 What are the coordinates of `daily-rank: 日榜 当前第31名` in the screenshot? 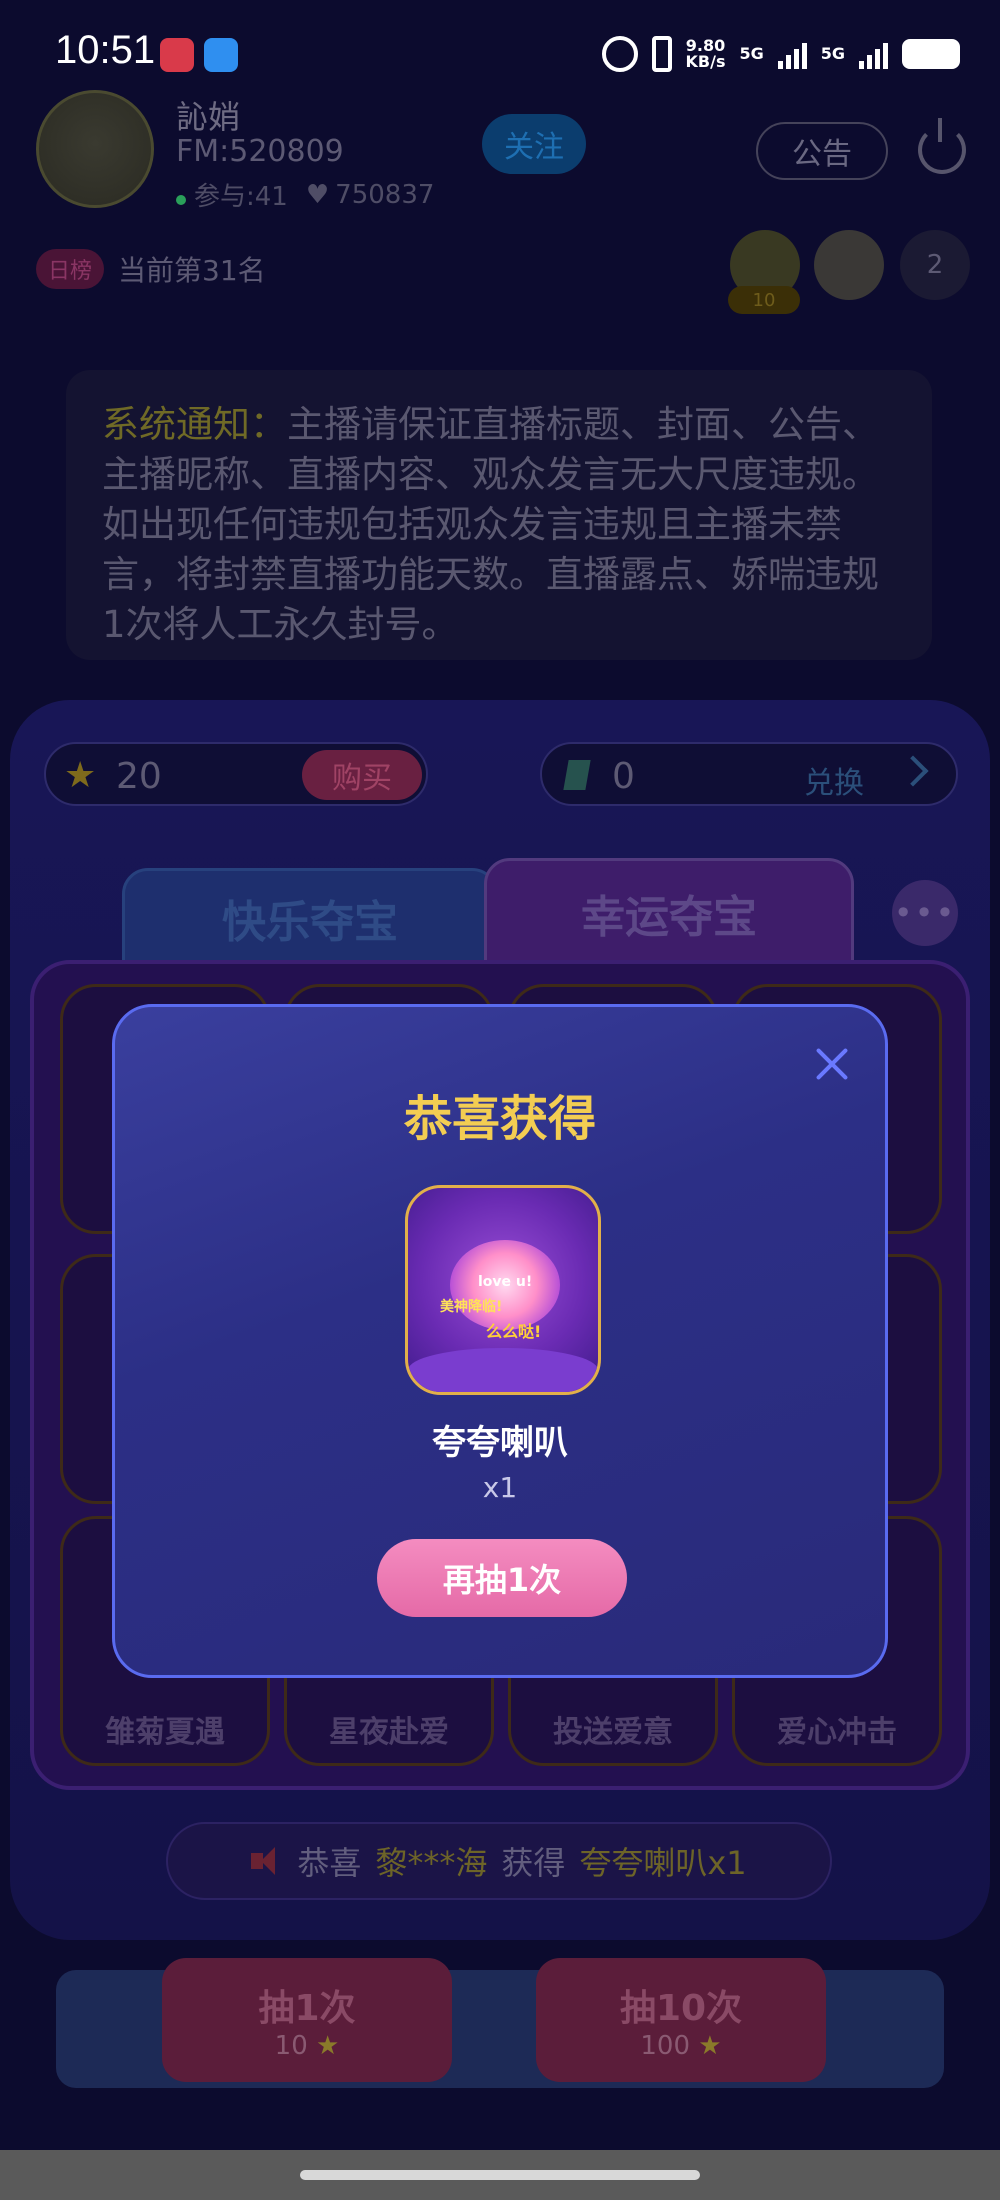 It's located at (151, 269).